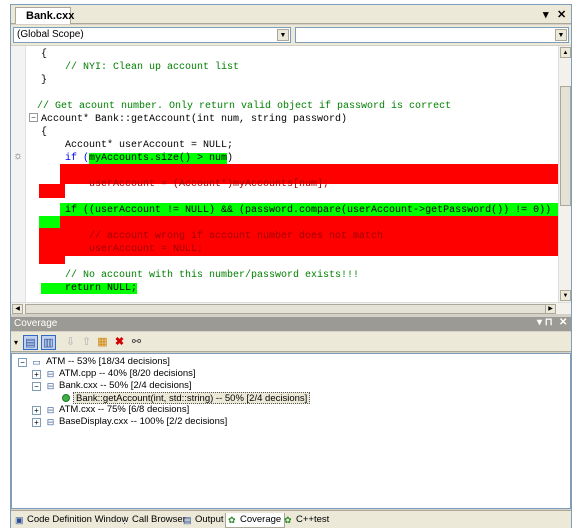 The image size is (578, 532). What do you see at coordinates (124, 410) in the screenshot?
I see `tree-item: ATM.cxx -- 75% [6/8 decisions]` at bounding box center [124, 410].